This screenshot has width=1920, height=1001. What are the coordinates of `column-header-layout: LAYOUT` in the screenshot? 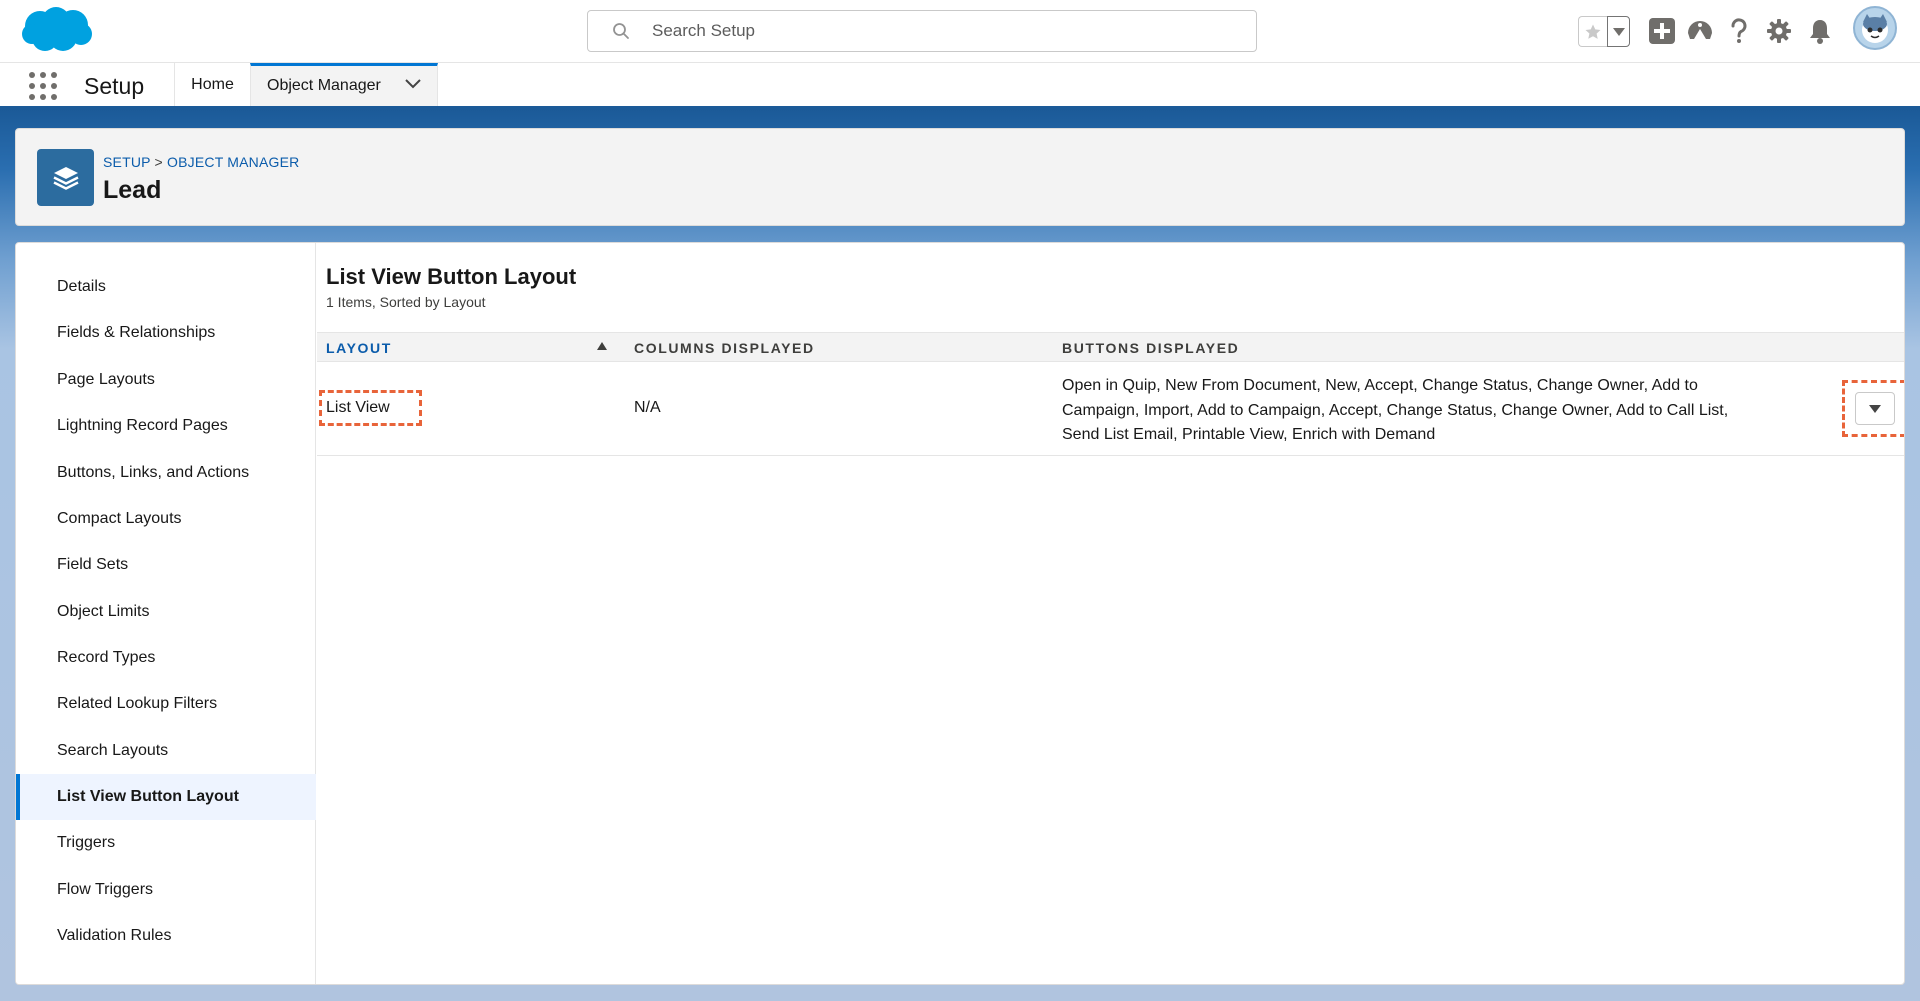 It's located at (359, 348).